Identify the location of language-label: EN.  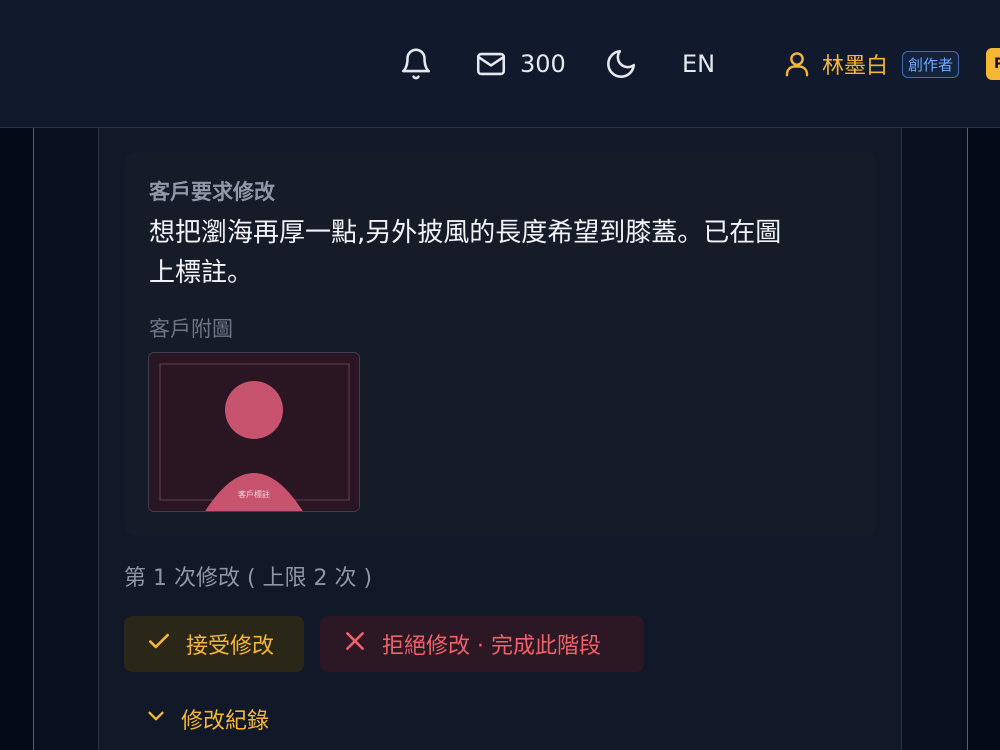
(699, 64).